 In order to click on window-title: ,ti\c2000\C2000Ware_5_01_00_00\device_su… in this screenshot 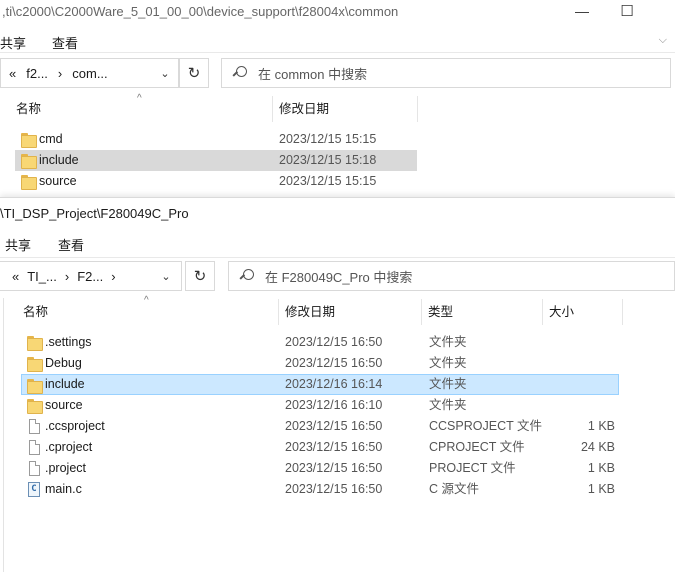, I will do `click(200, 11)`.